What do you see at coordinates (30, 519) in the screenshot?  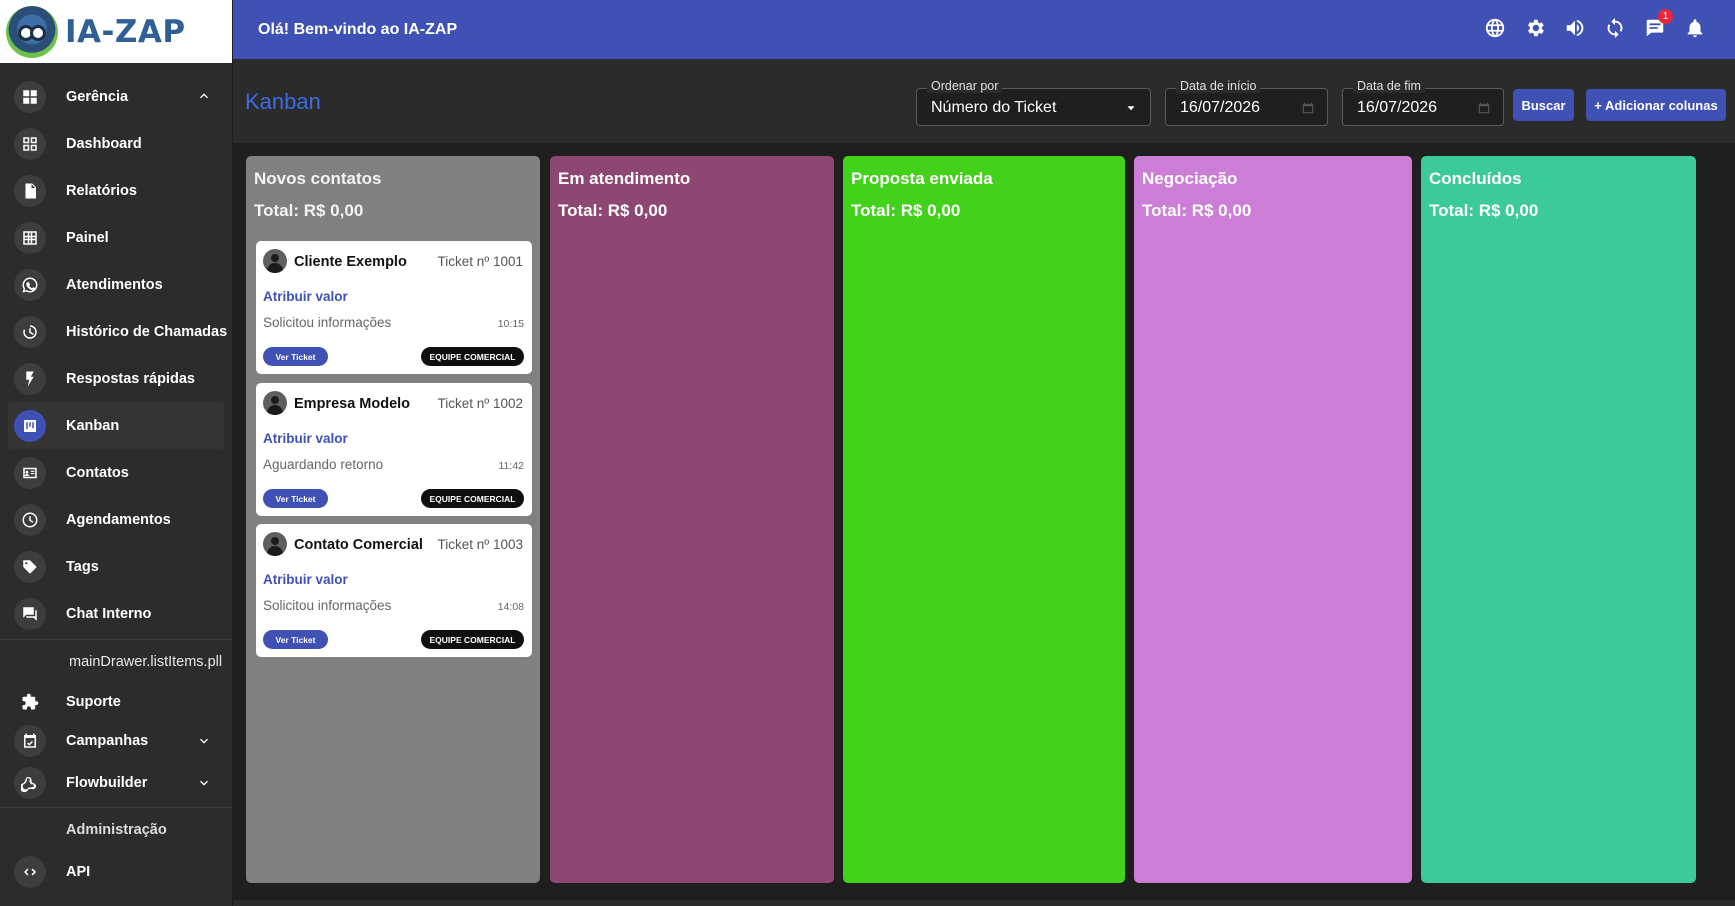 I see `clock-icon` at bounding box center [30, 519].